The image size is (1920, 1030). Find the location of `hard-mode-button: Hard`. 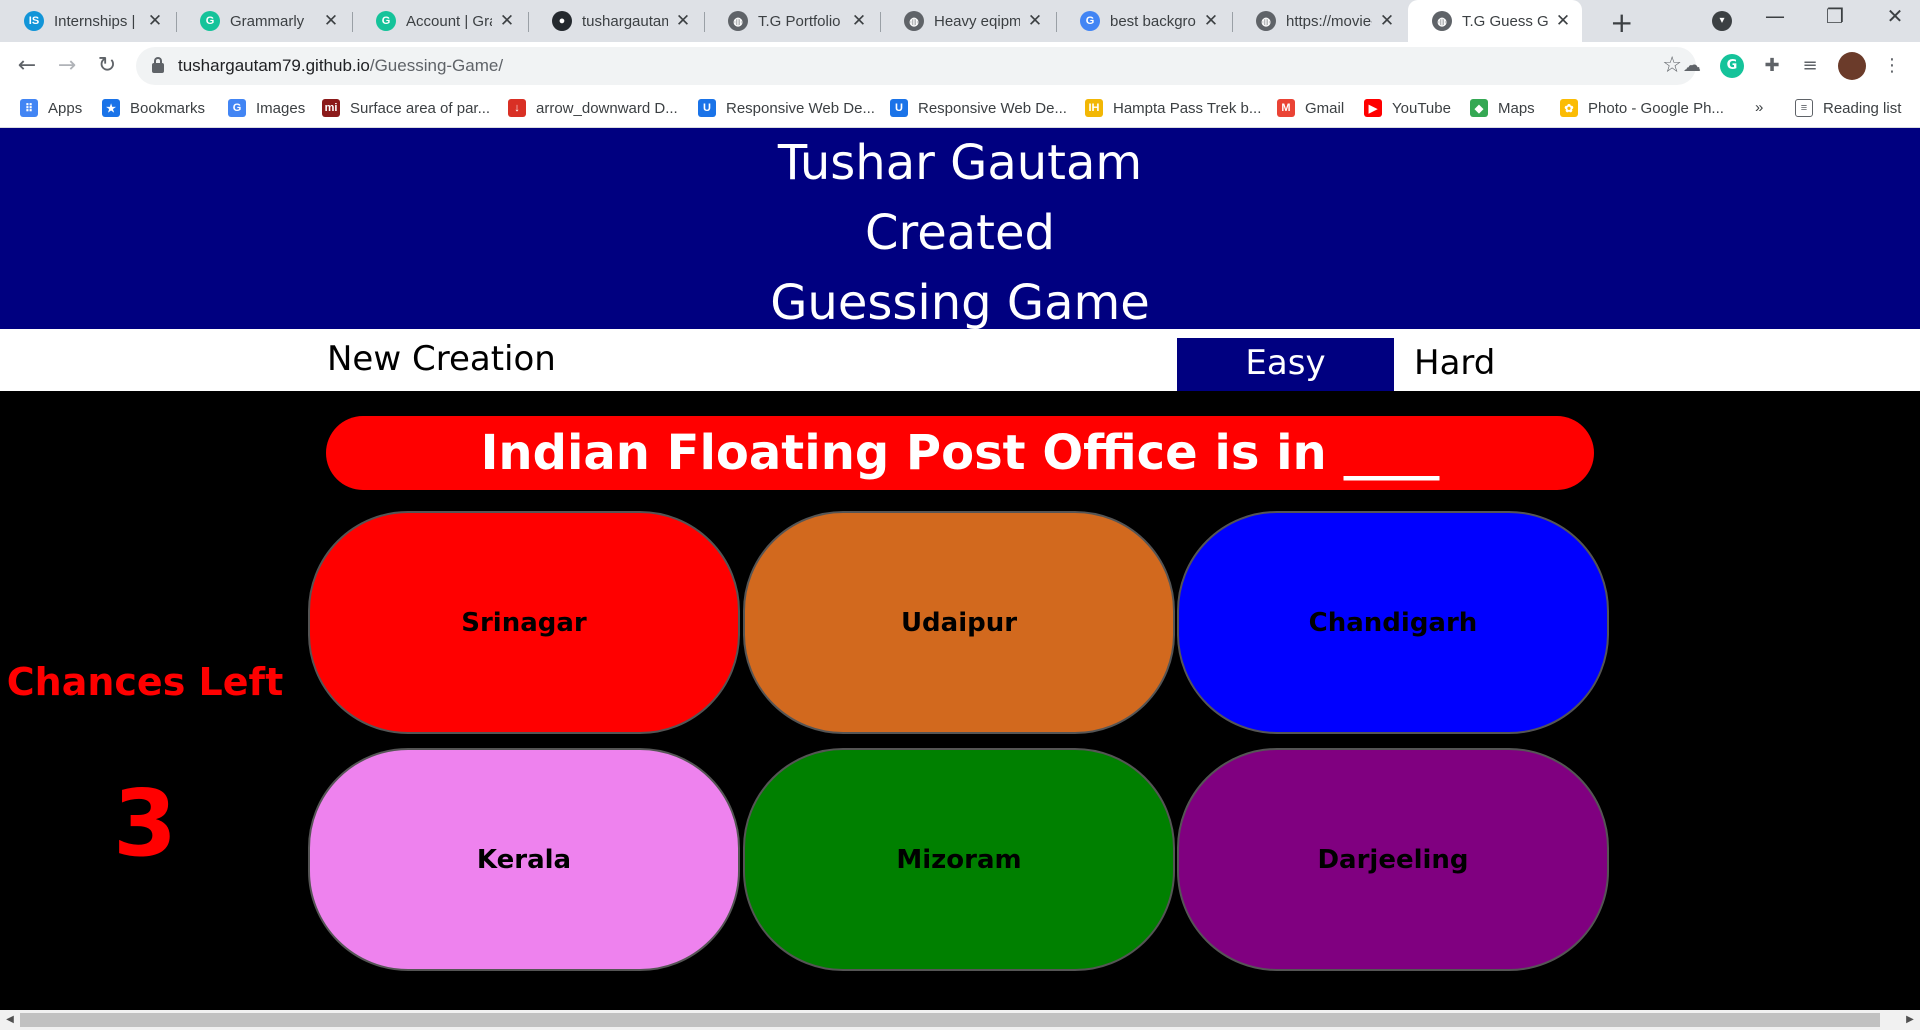

hard-mode-button: Hard is located at coordinates (1454, 364).